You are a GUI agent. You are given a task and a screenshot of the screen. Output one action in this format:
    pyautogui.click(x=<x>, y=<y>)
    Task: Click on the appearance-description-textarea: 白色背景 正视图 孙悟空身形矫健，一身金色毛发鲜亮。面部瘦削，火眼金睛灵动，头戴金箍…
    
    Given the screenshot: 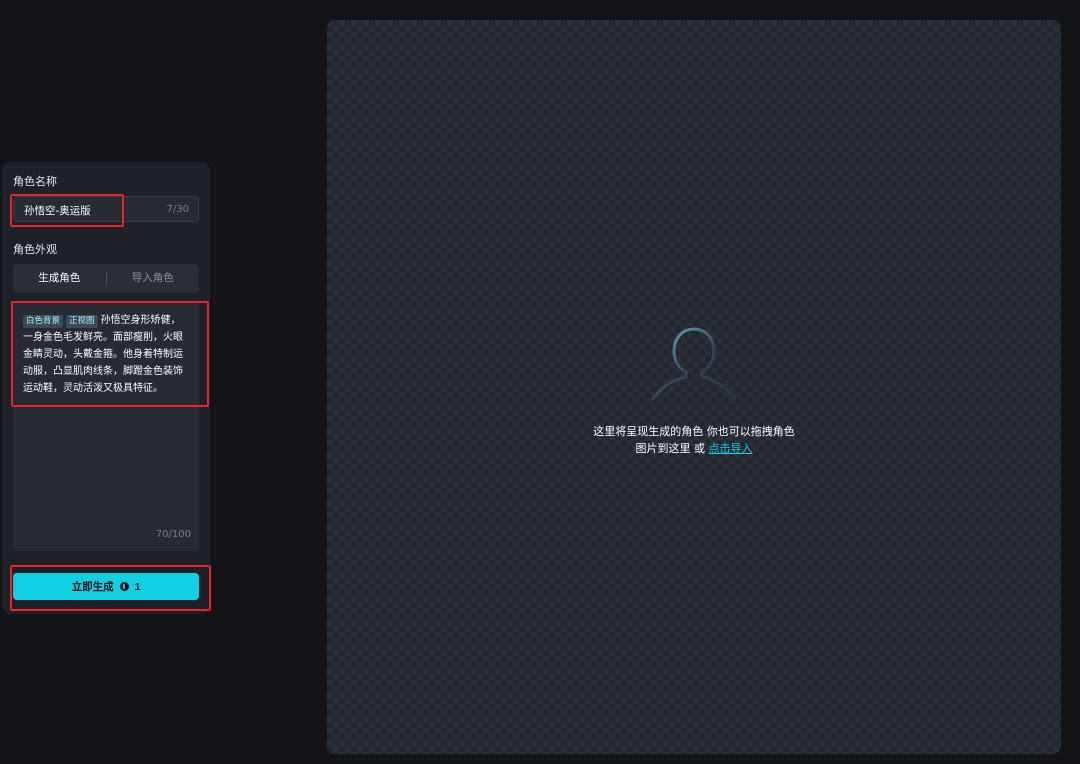 What is the action you would take?
    pyautogui.click(x=106, y=426)
    